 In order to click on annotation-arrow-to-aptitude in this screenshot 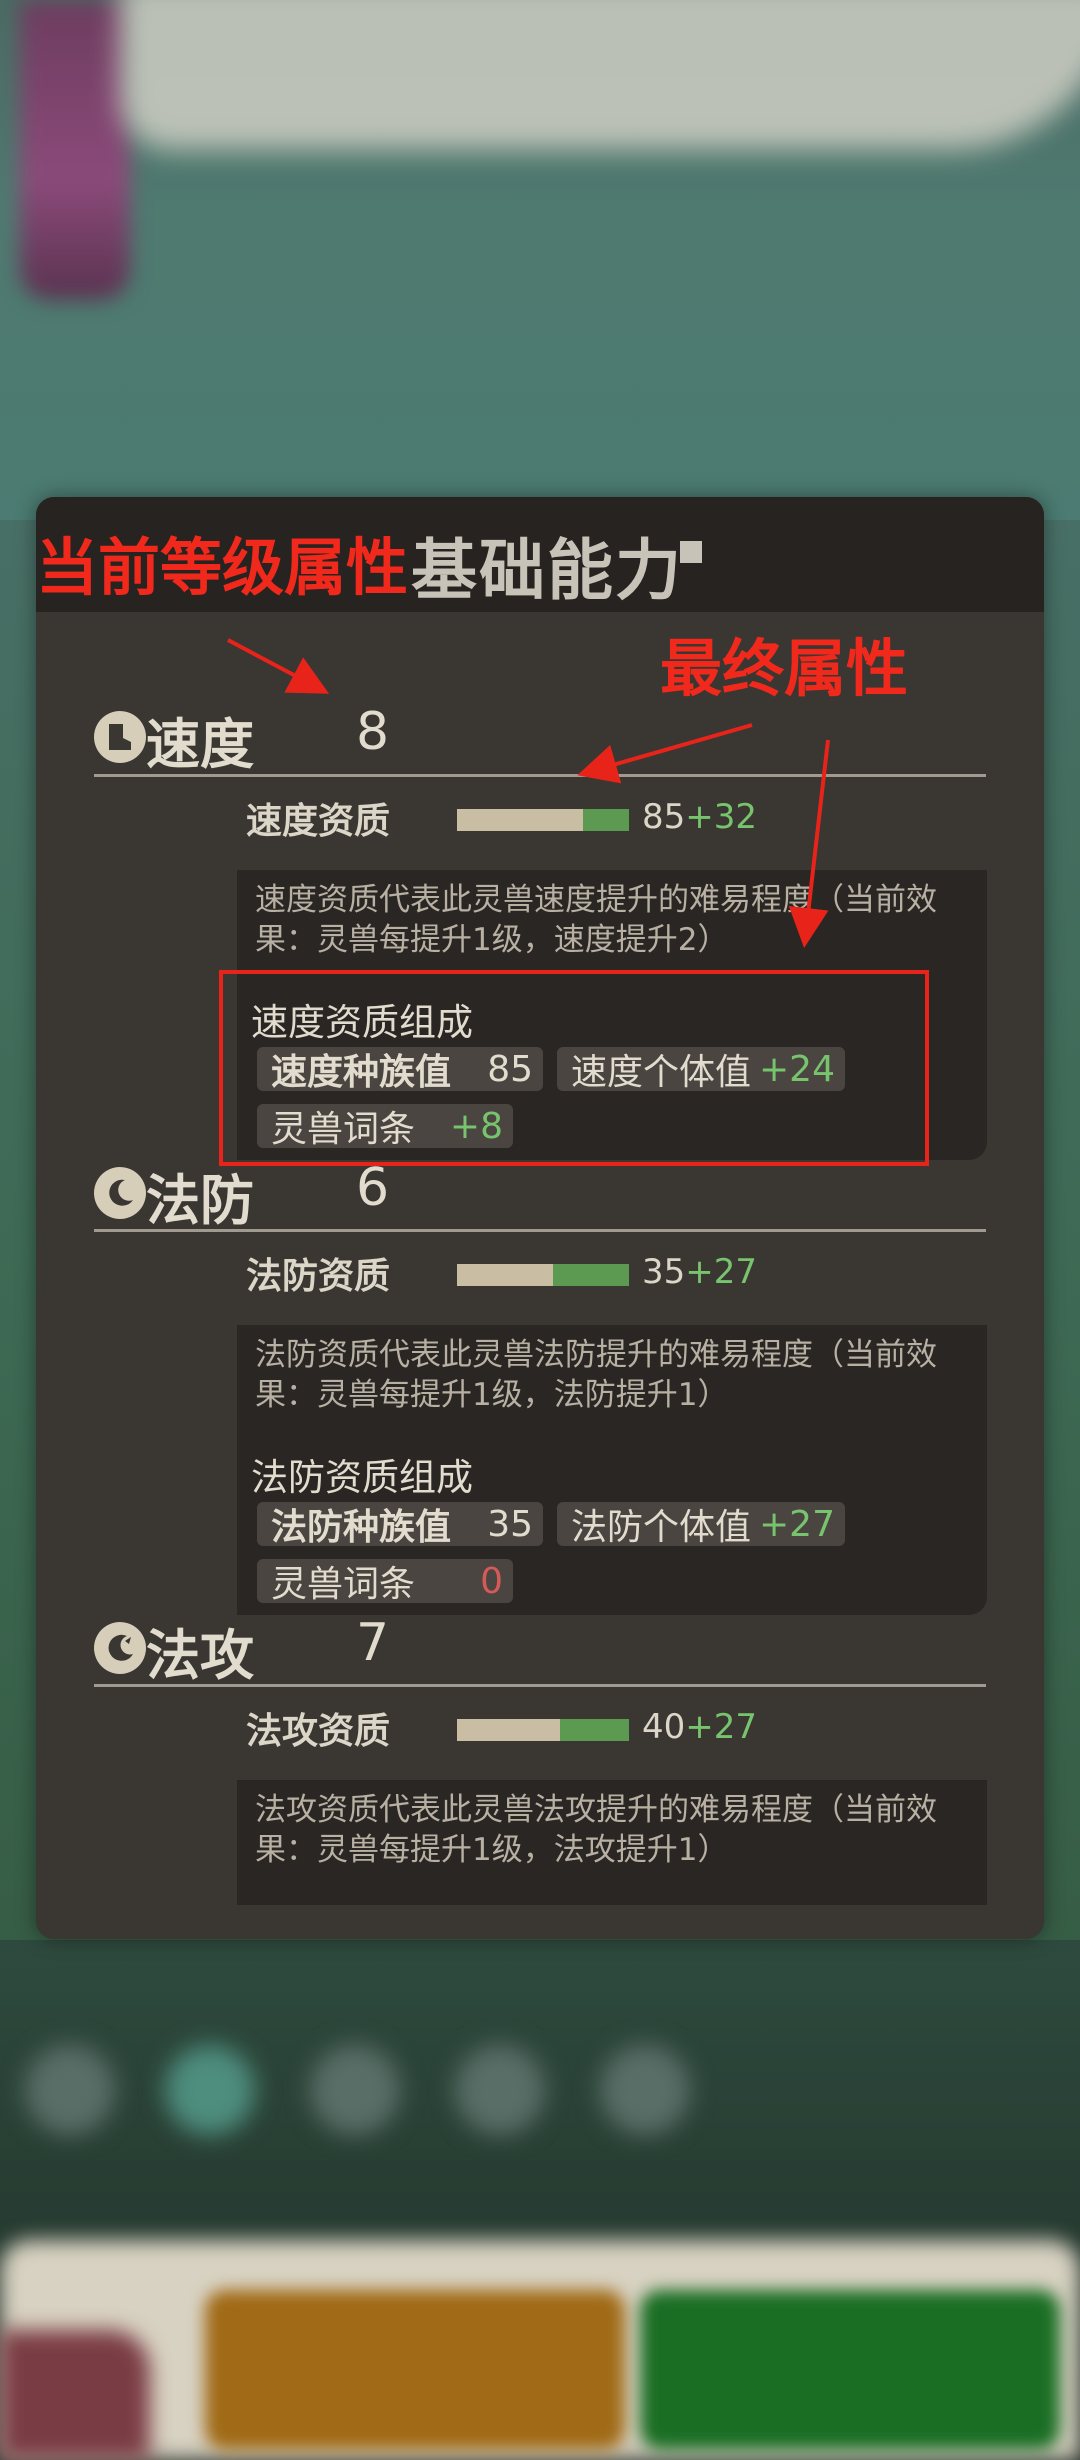, I will do `click(665, 753)`.